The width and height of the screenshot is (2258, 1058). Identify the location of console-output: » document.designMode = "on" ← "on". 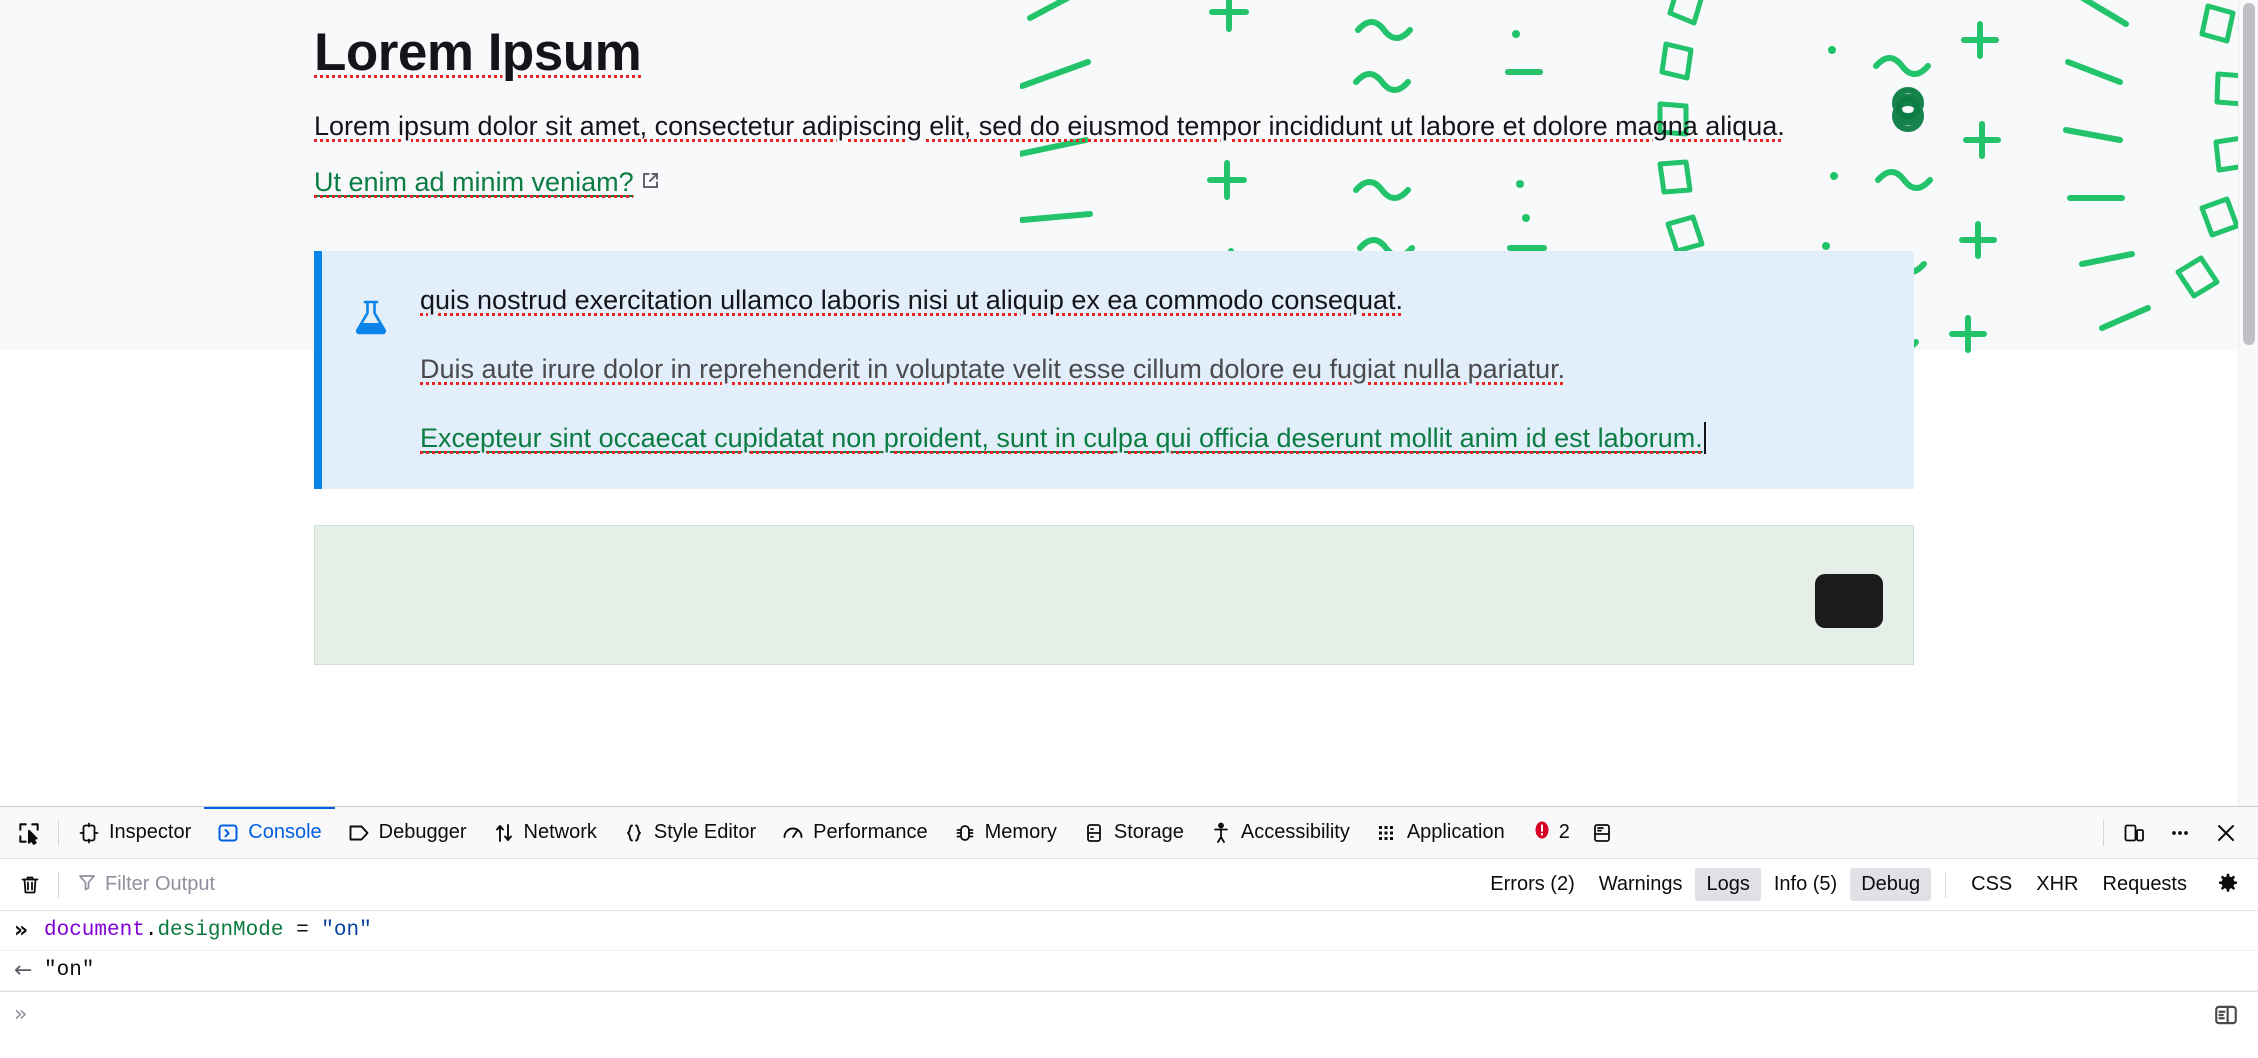
(1129, 951).